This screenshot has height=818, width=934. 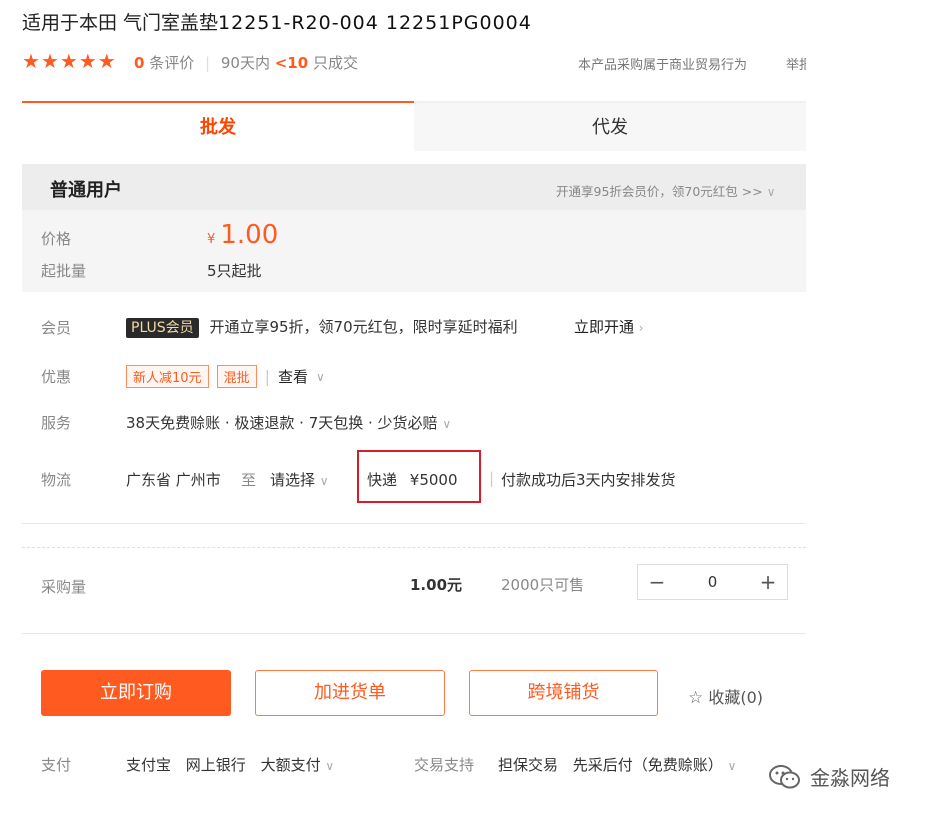 I want to click on review-summary: 0 条评价 | 90天内 <10 只成交, so click(x=246, y=62).